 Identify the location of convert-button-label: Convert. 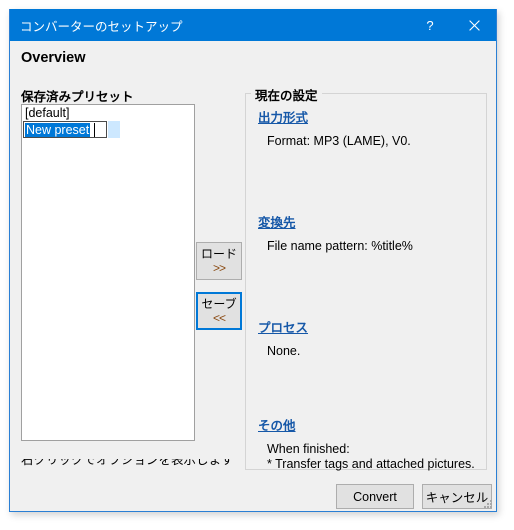
(375, 496).